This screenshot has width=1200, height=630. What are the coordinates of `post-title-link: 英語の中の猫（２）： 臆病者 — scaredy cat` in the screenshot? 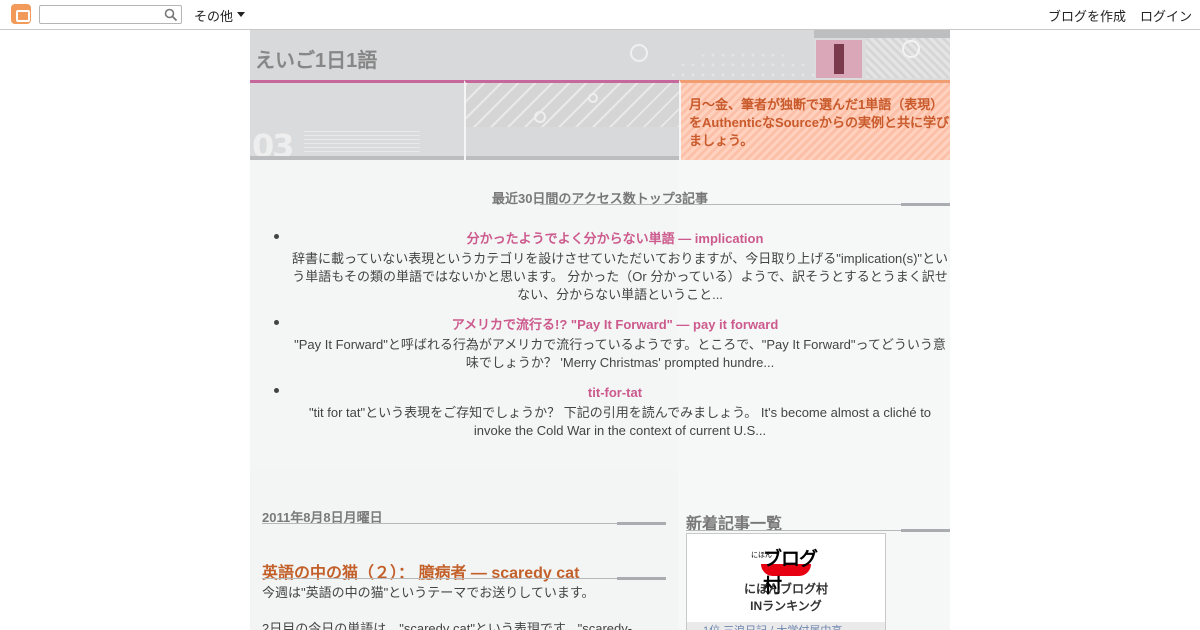 It's located at (420, 571).